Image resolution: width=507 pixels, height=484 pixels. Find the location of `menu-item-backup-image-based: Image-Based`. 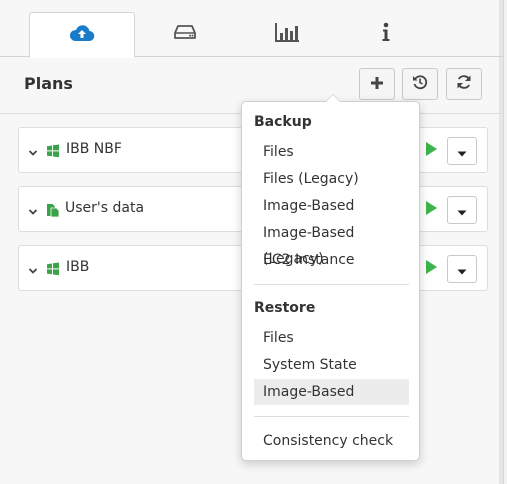

menu-item-backup-image-based: Image-Based is located at coordinates (331, 206).